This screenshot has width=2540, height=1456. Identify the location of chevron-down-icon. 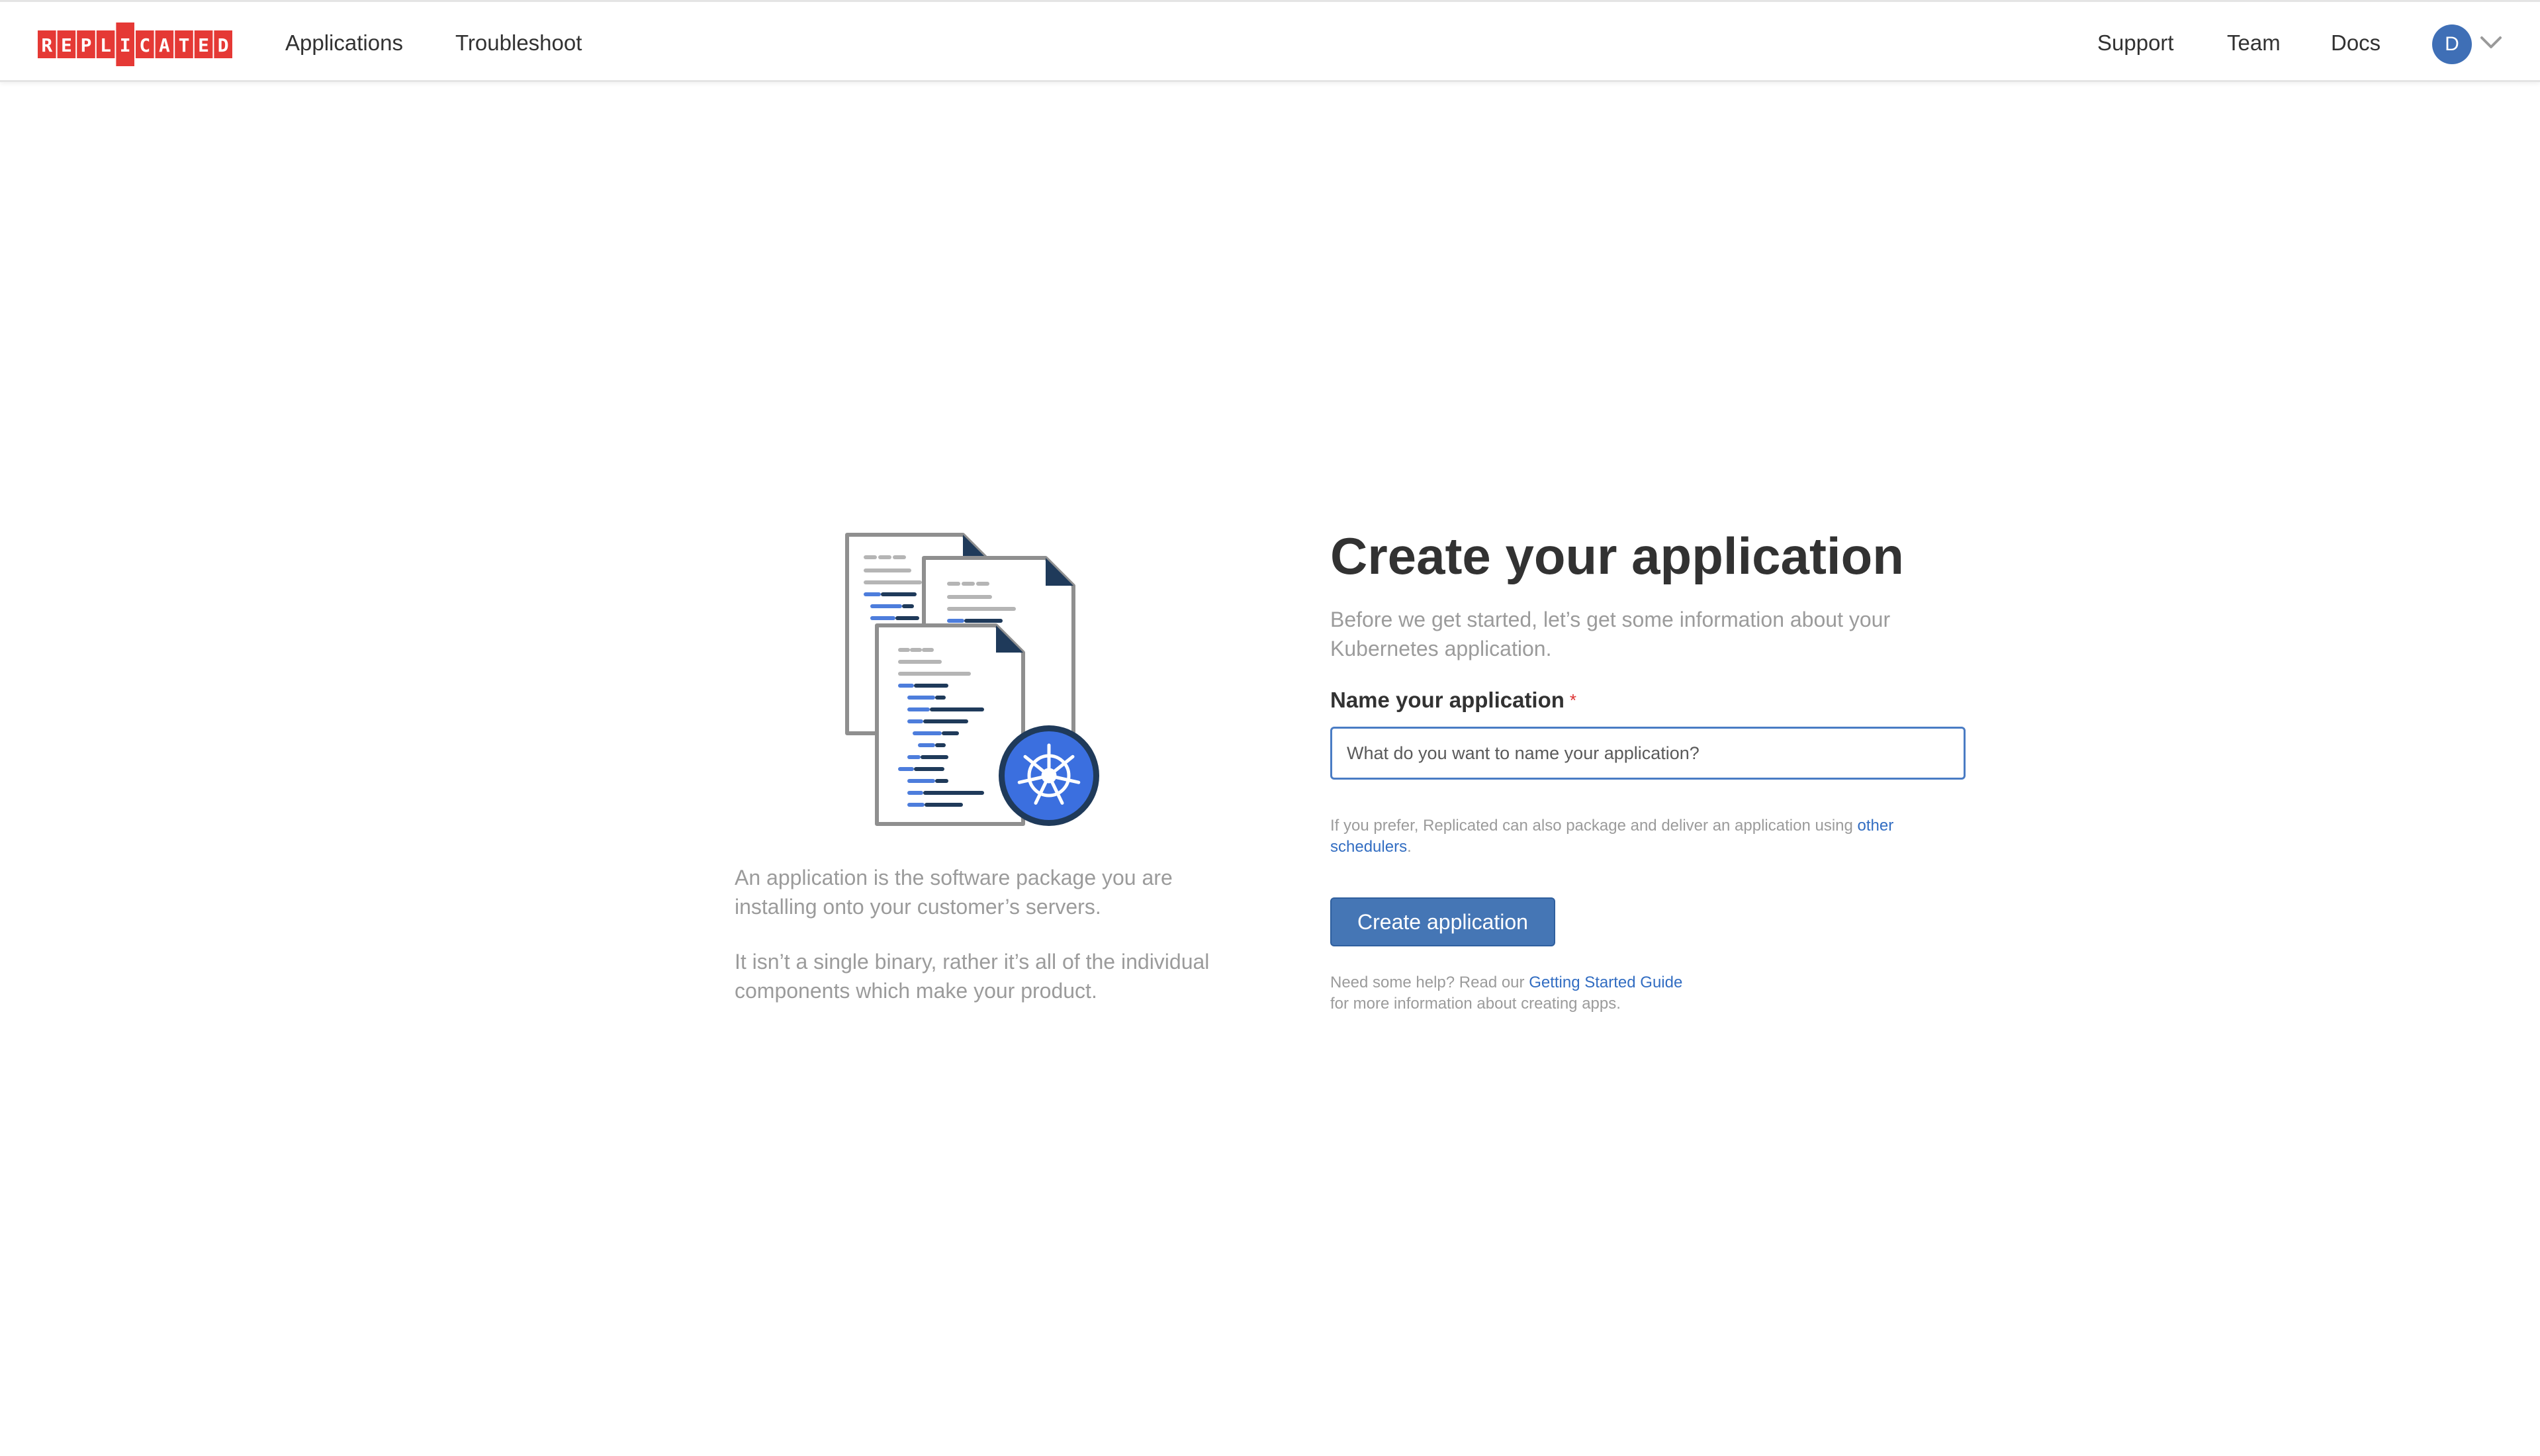
(2491, 43).